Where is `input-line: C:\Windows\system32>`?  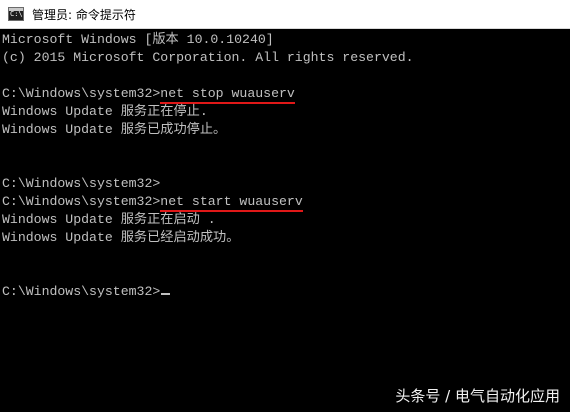 input-line: C:\Windows\system32> is located at coordinates (86, 292).